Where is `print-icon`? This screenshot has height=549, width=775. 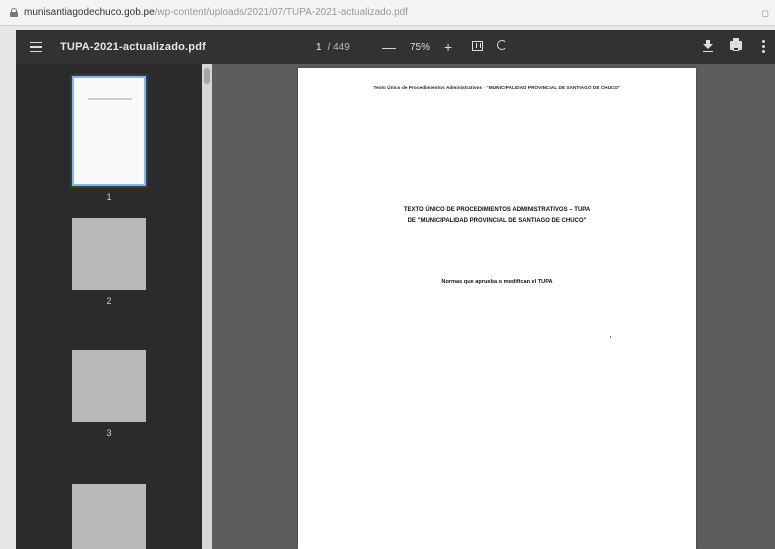 print-icon is located at coordinates (736, 44).